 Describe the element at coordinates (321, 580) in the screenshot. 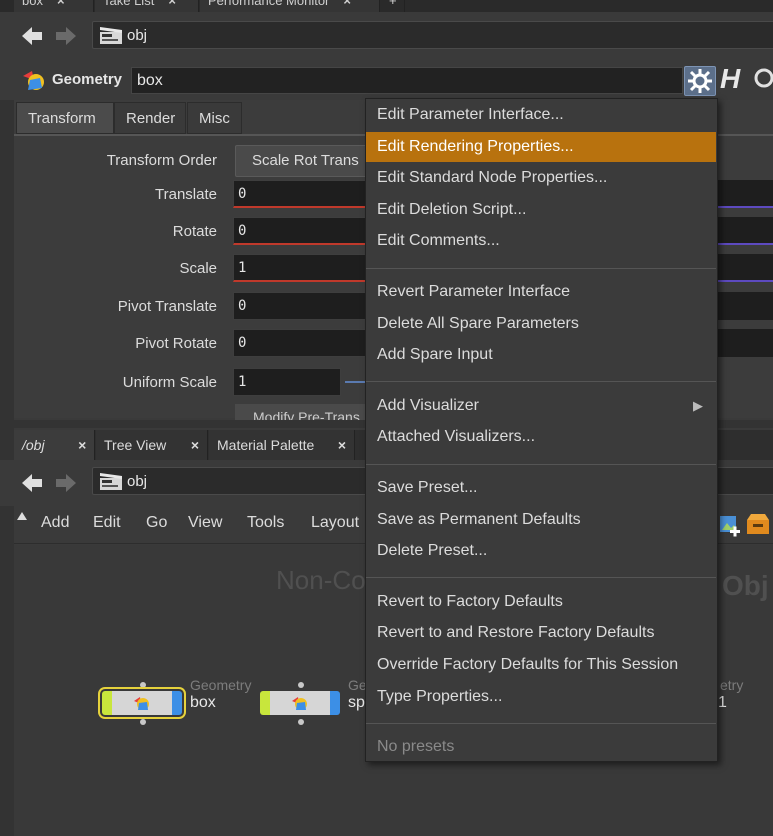

I see `network-watermark: Non-Co` at that location.